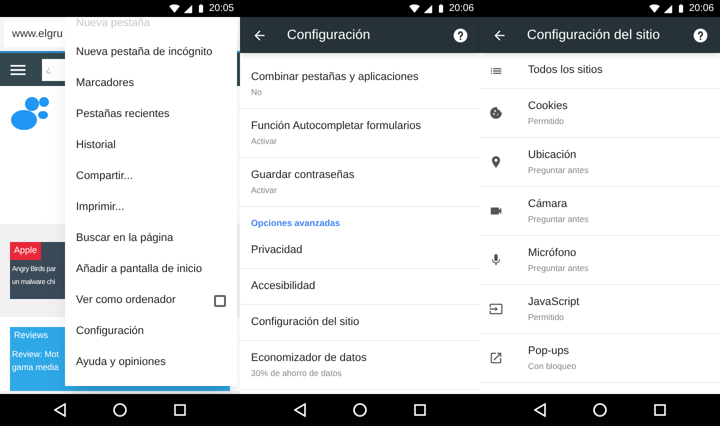  Describe the element at coordinates (600, 211) in the screenshot. I see `site-setting-item: Cámara Preguntar antes` at that location.